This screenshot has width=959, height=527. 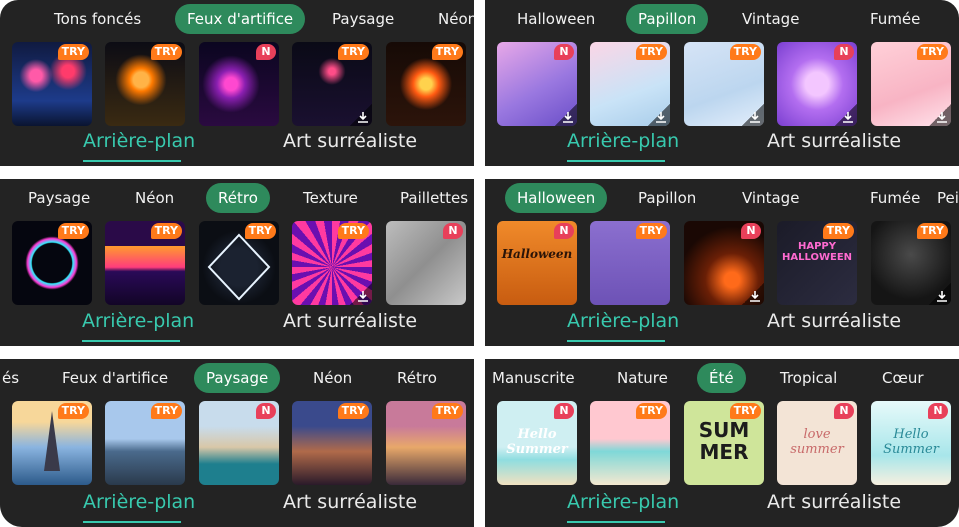 I want to click on thumbnail-venice-canal: N, so click(x=239, y=443).